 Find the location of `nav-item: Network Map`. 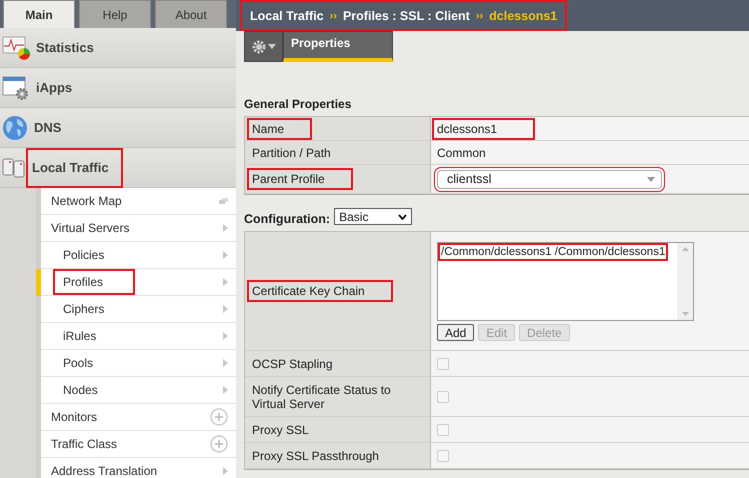

nav-item: Network Map is located at coordinates (138, 201).